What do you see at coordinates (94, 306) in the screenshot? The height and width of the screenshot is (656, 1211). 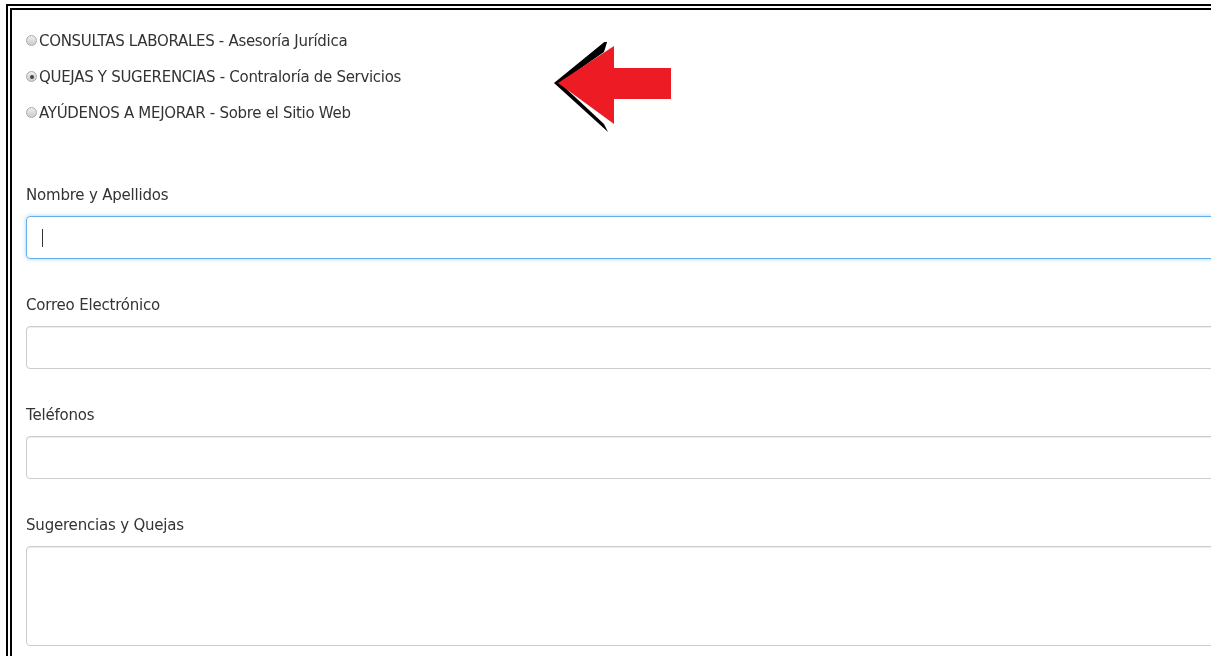 I see `field-label: Correo Electrónico` at bounding box center [94, 306].